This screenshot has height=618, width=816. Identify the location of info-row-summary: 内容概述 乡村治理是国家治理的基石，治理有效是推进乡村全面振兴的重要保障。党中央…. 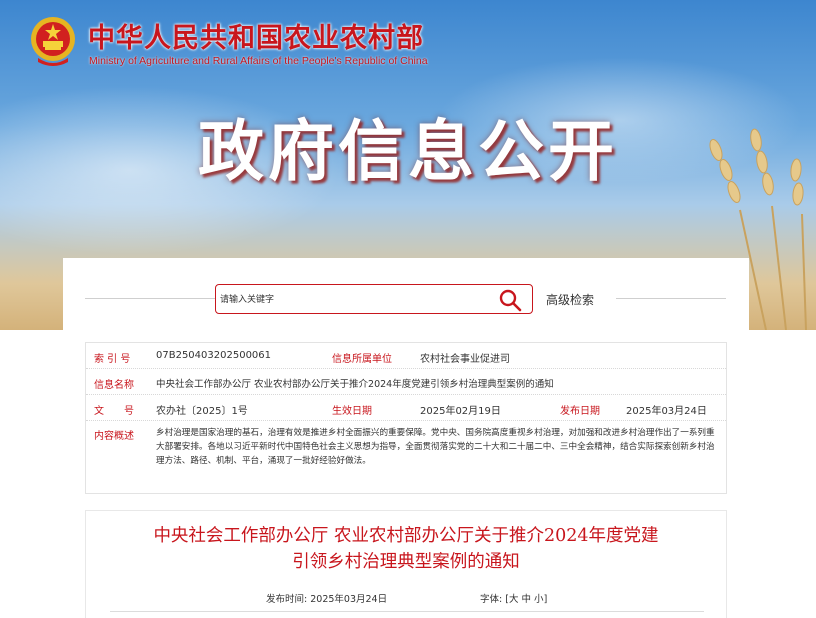
(406, 458).